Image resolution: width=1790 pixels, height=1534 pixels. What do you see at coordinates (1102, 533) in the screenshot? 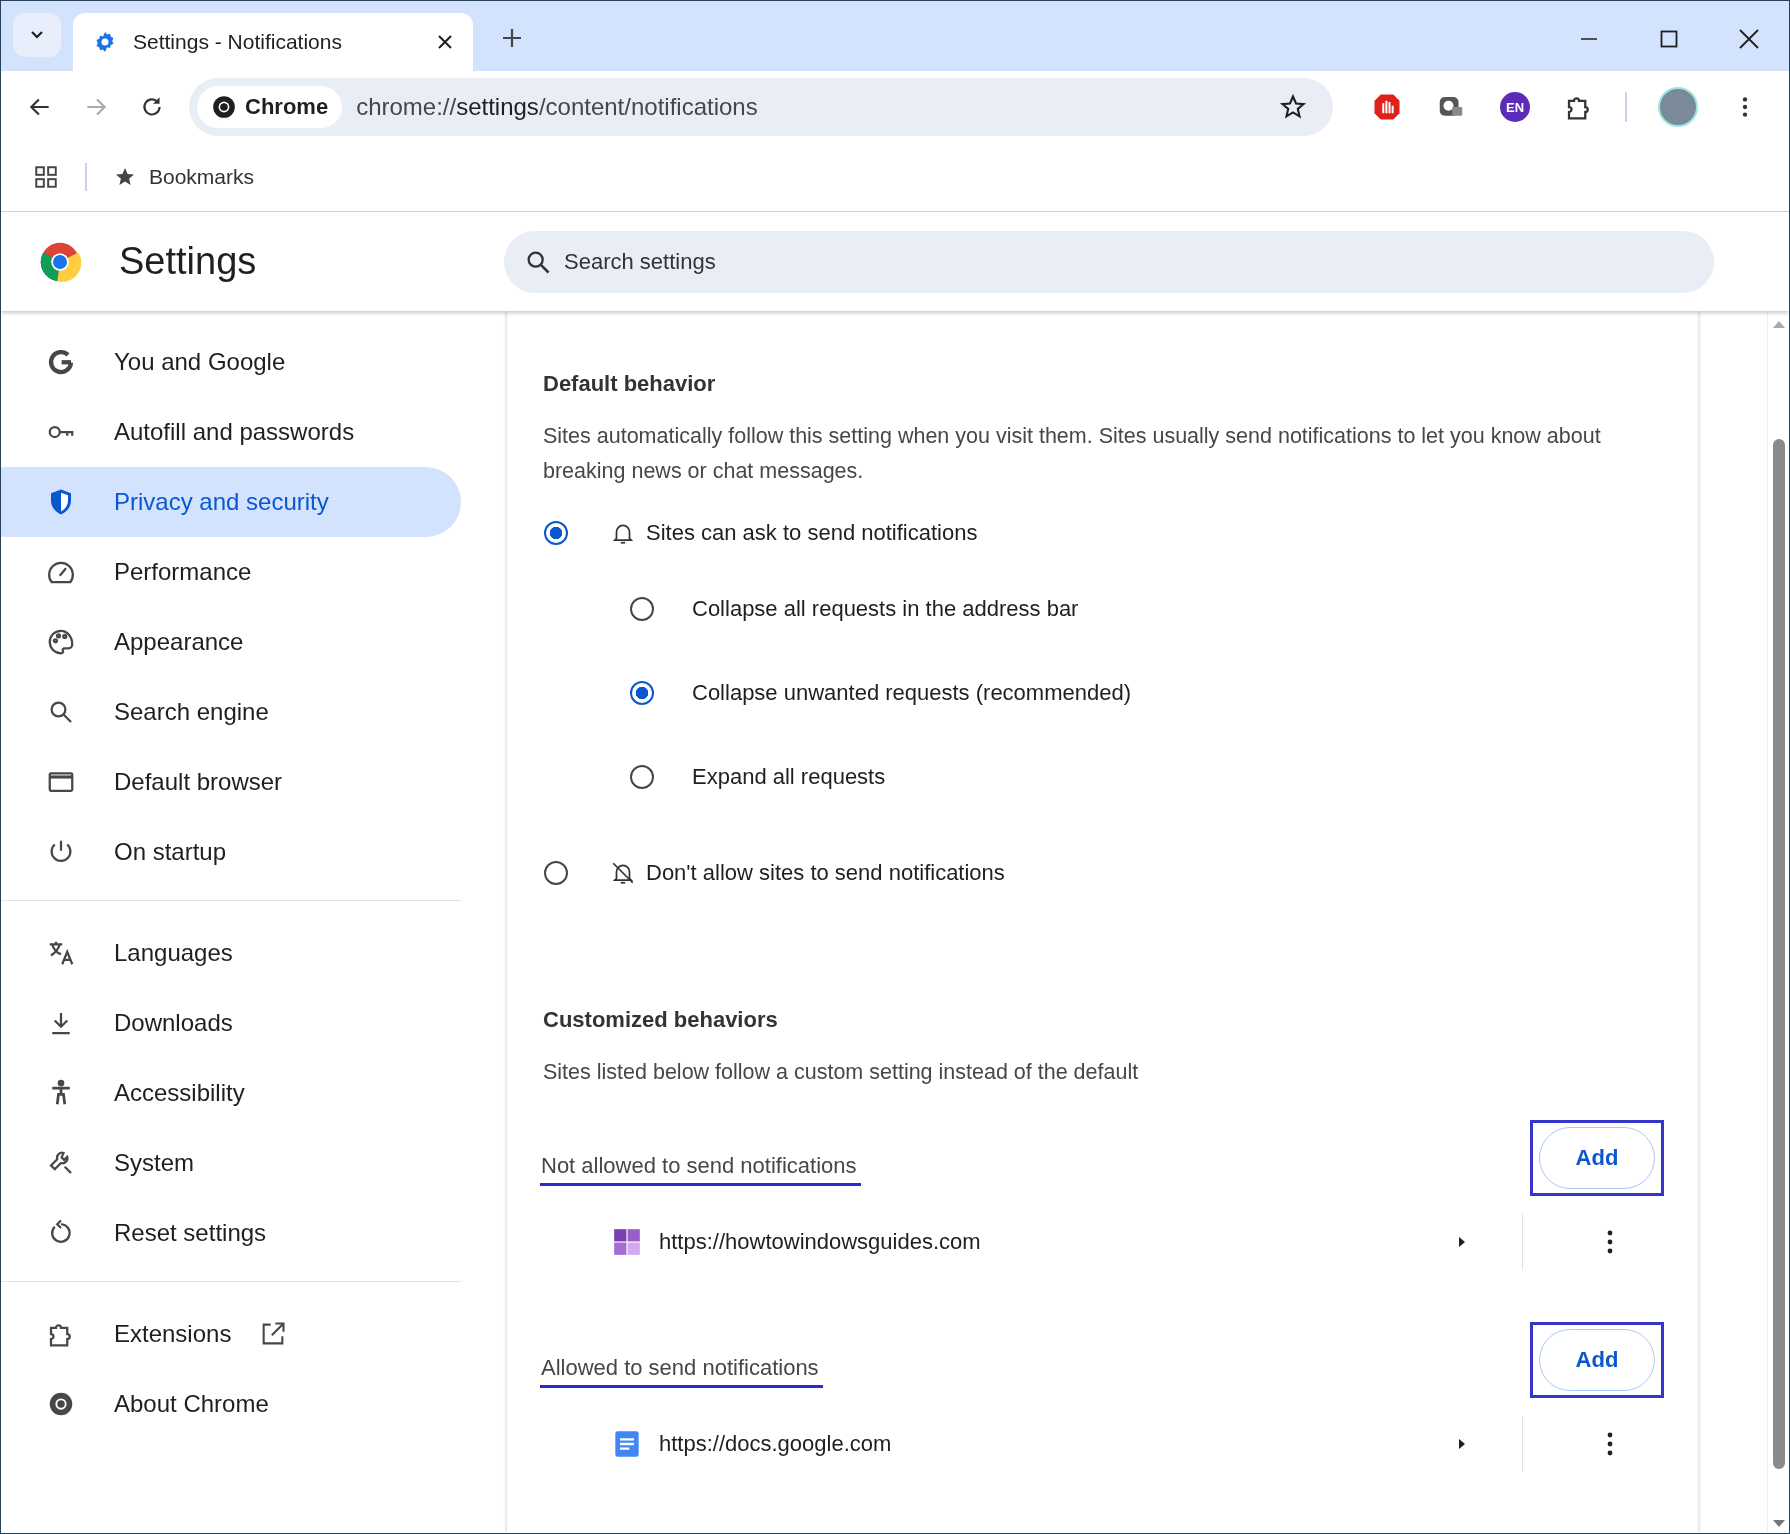
I see `radio-option: Sites can ask to send notifications` at bounding box center [1102, 533].